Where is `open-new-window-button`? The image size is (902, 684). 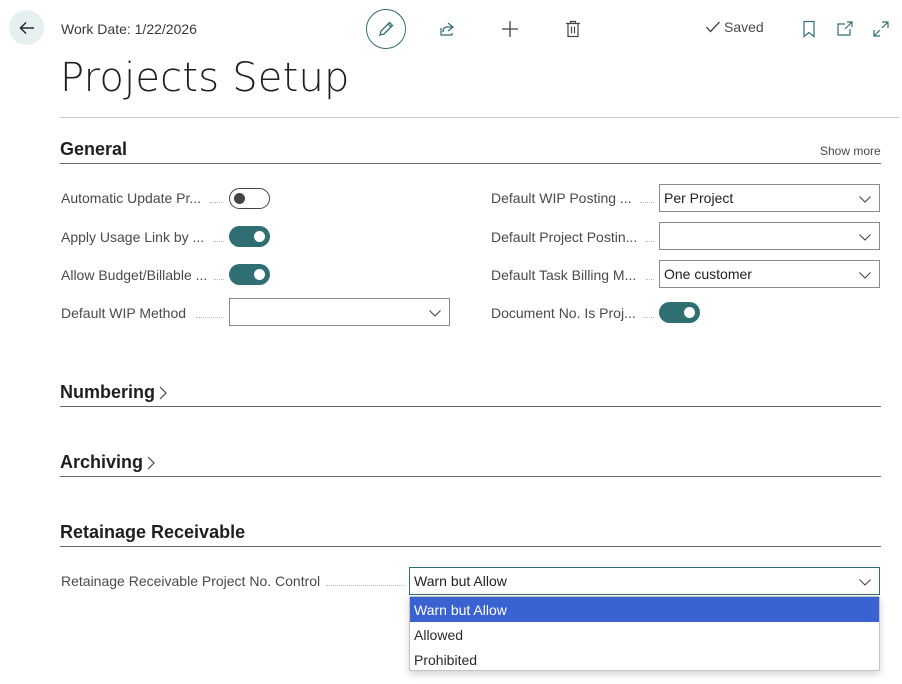 open-new-window-button is located at coordinates (845, 29).